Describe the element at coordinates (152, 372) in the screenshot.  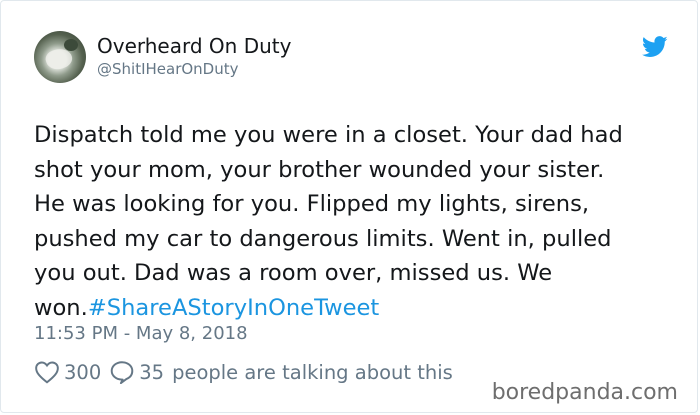
I see `comment-count: 35` at that location.